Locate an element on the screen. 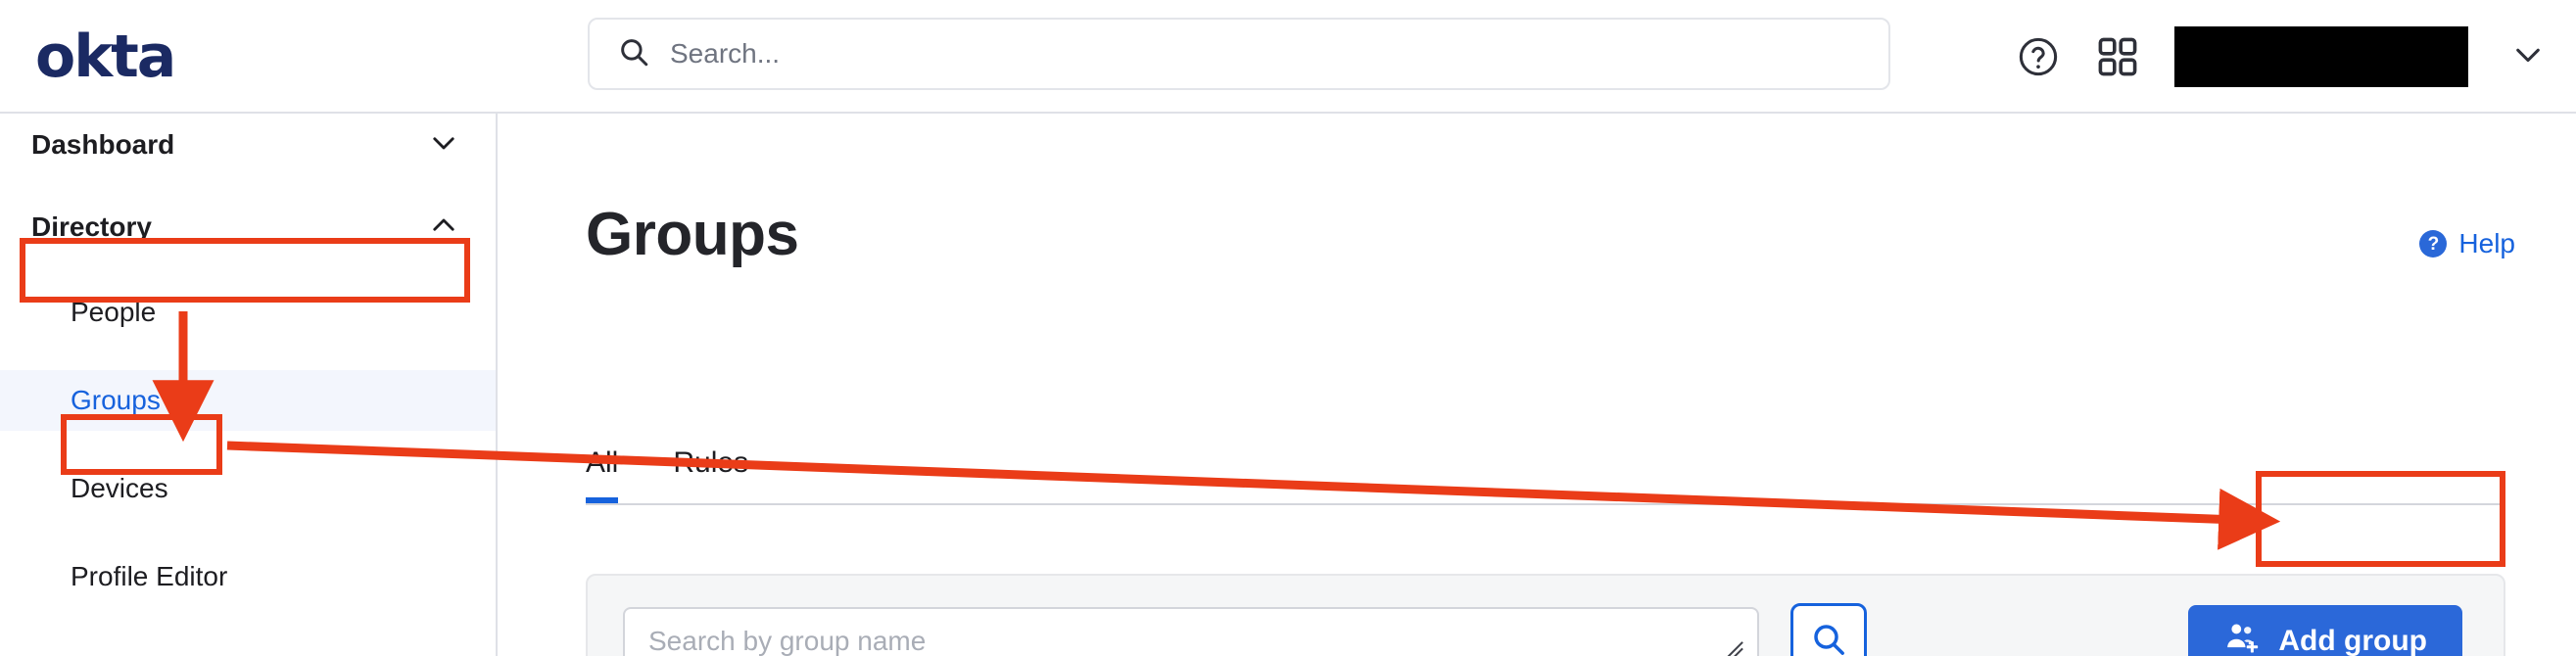 Image resolution: width=2576 pixels, height=656 pixels. sidebar-group-dashboard: Dashboard is located at coordinates (248, 145).